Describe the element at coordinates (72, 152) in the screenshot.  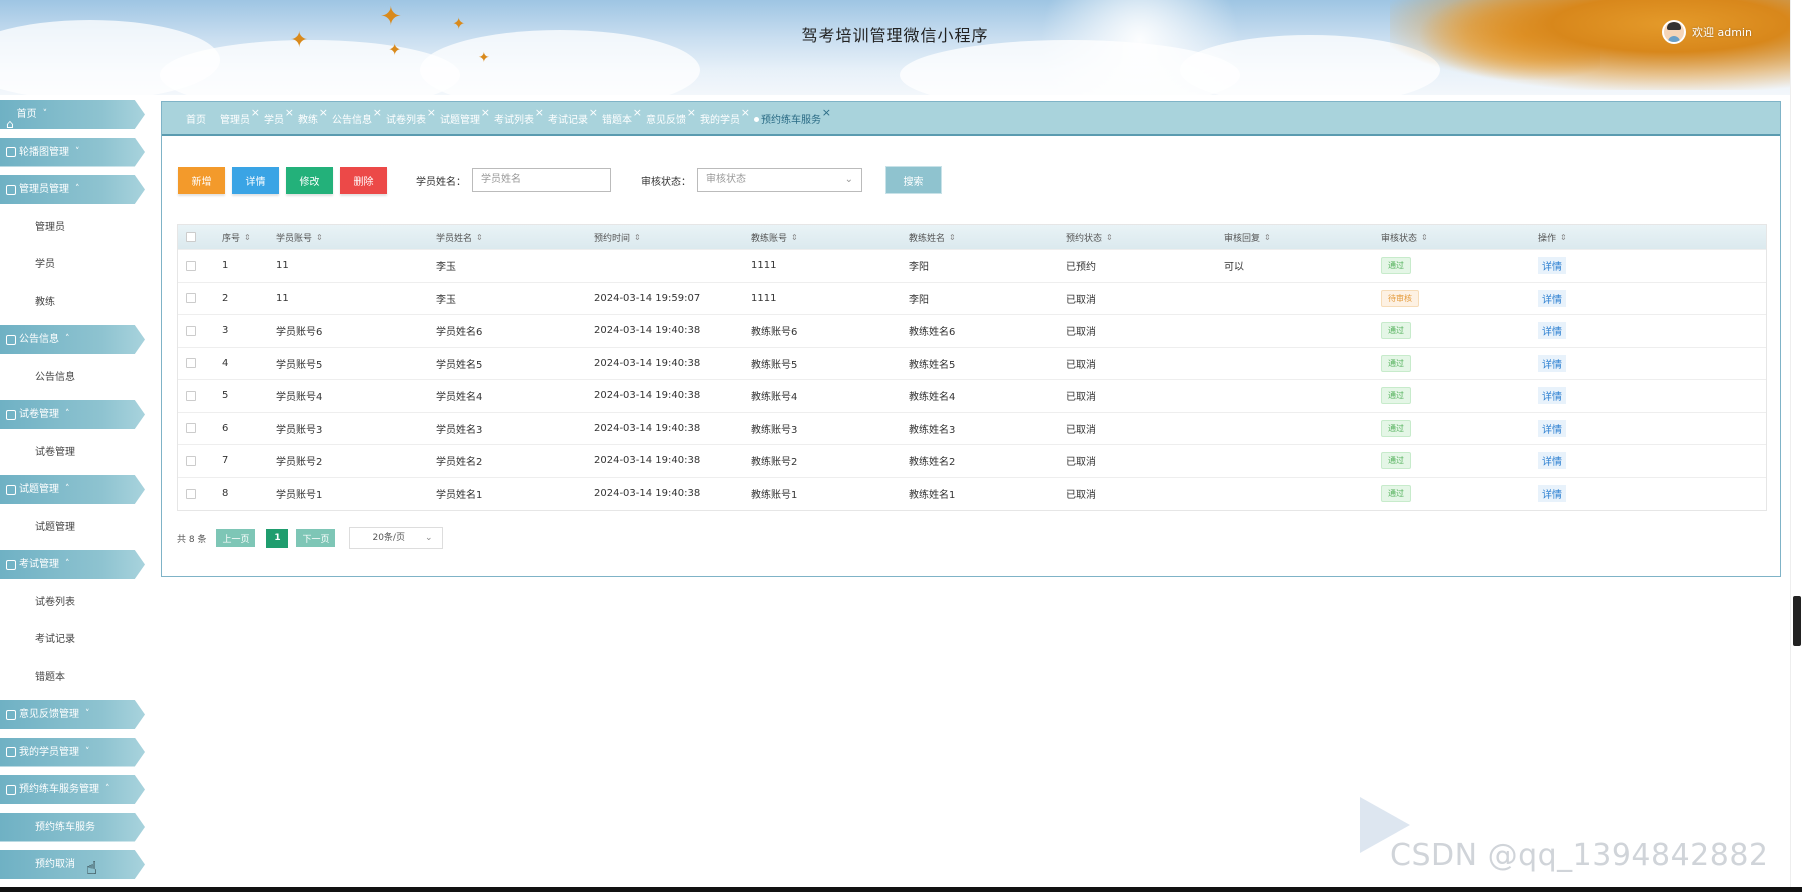
I see `sidebar-group: 轮播图管理 ˅` at that location.